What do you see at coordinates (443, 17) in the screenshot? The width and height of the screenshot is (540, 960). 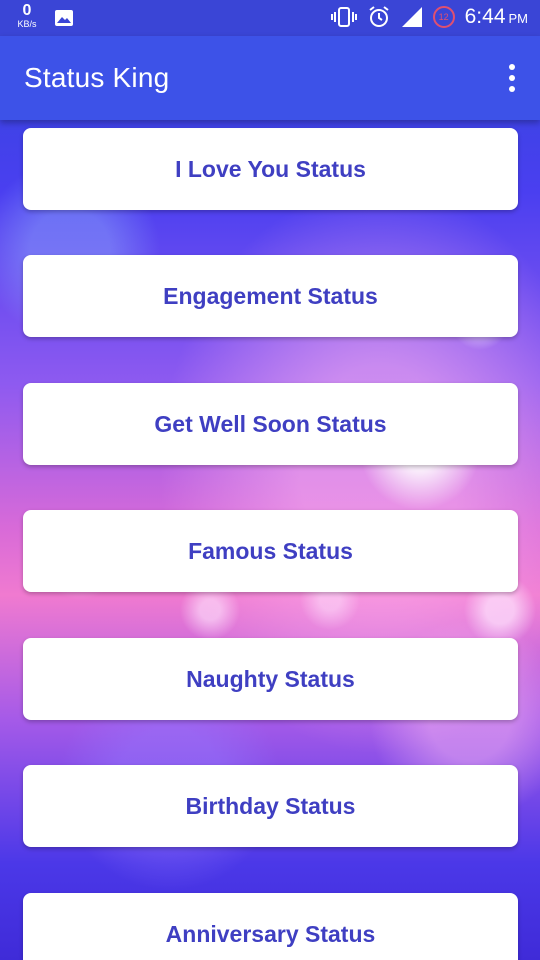 I see `notification-badge: 12` at bounding box center [443, 17].